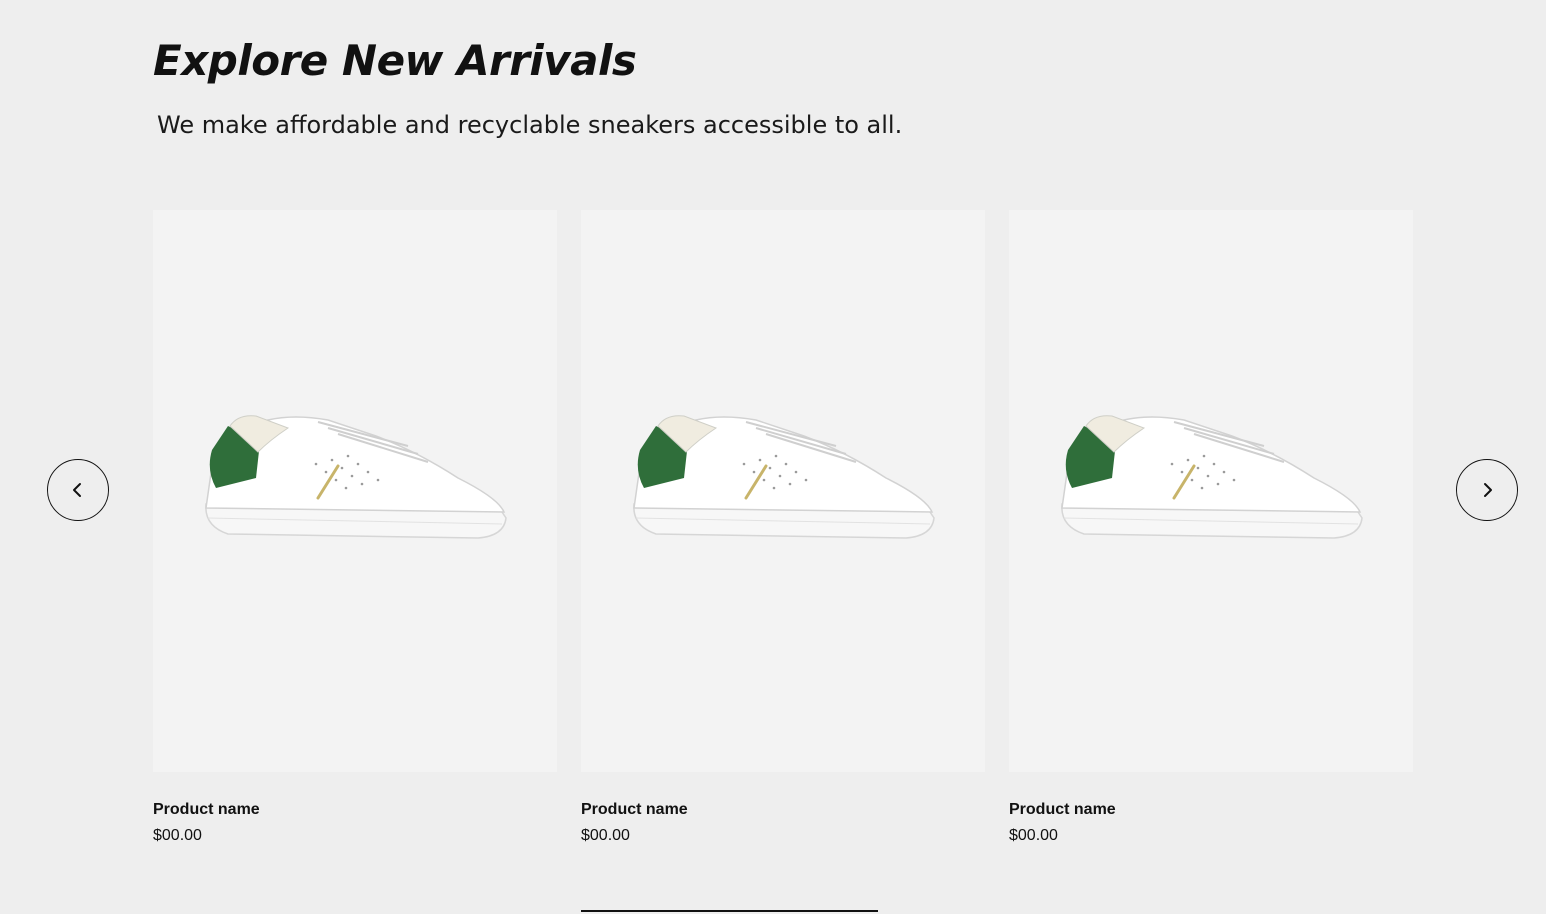 This screenshot has width=1546, height=914. Describe the element at coordinates (395, 60) in the screenshot. I see `section-title: Explore New Arrivals` at that location.